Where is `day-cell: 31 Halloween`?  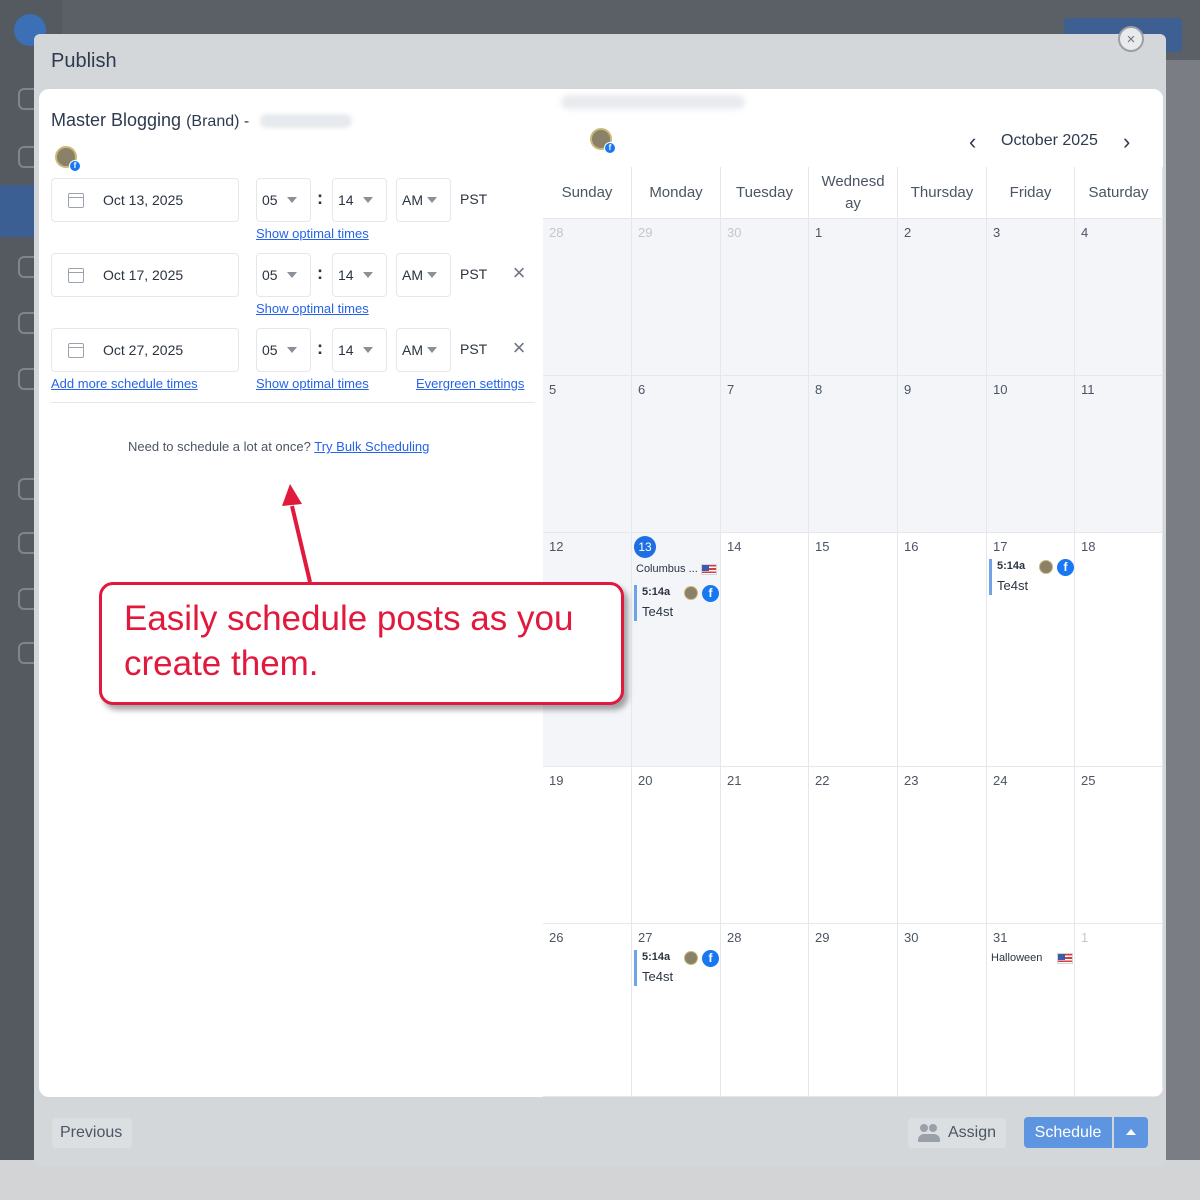 day-cell: 31 Halloween is located at coordinates (1031, 1010).